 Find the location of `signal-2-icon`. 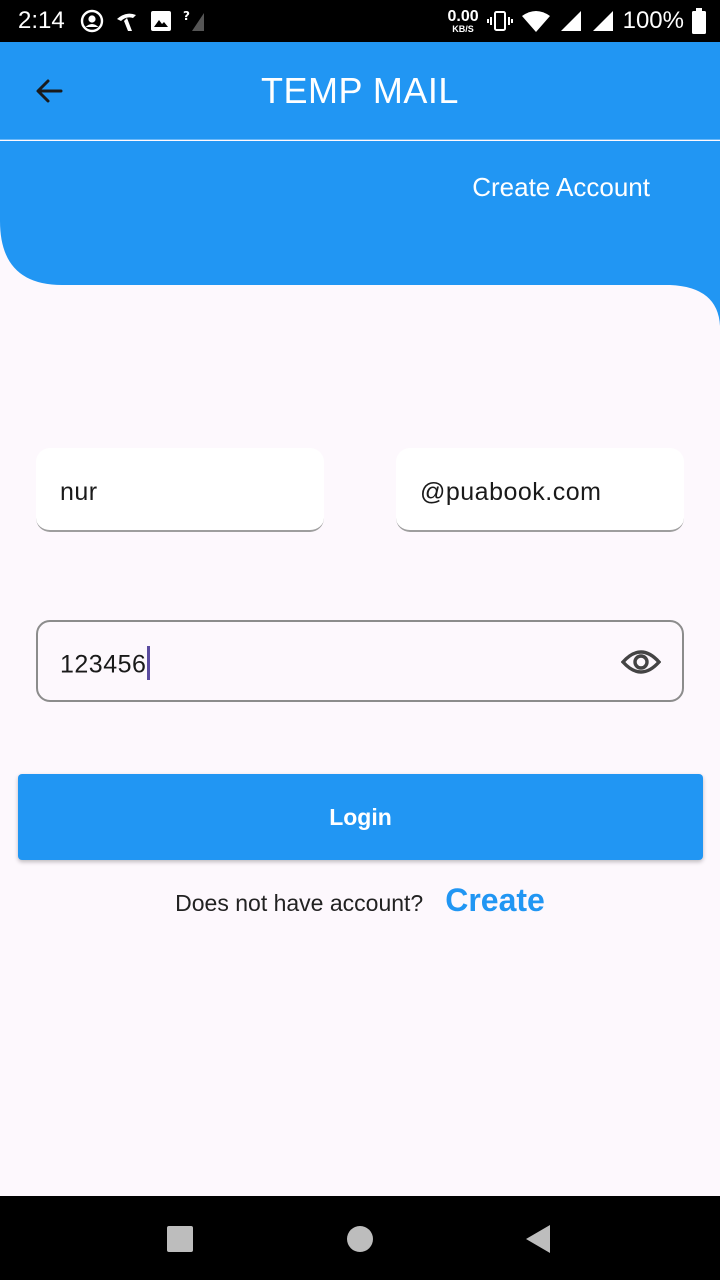

signal-2-icon is located at coordinates (602, 21).